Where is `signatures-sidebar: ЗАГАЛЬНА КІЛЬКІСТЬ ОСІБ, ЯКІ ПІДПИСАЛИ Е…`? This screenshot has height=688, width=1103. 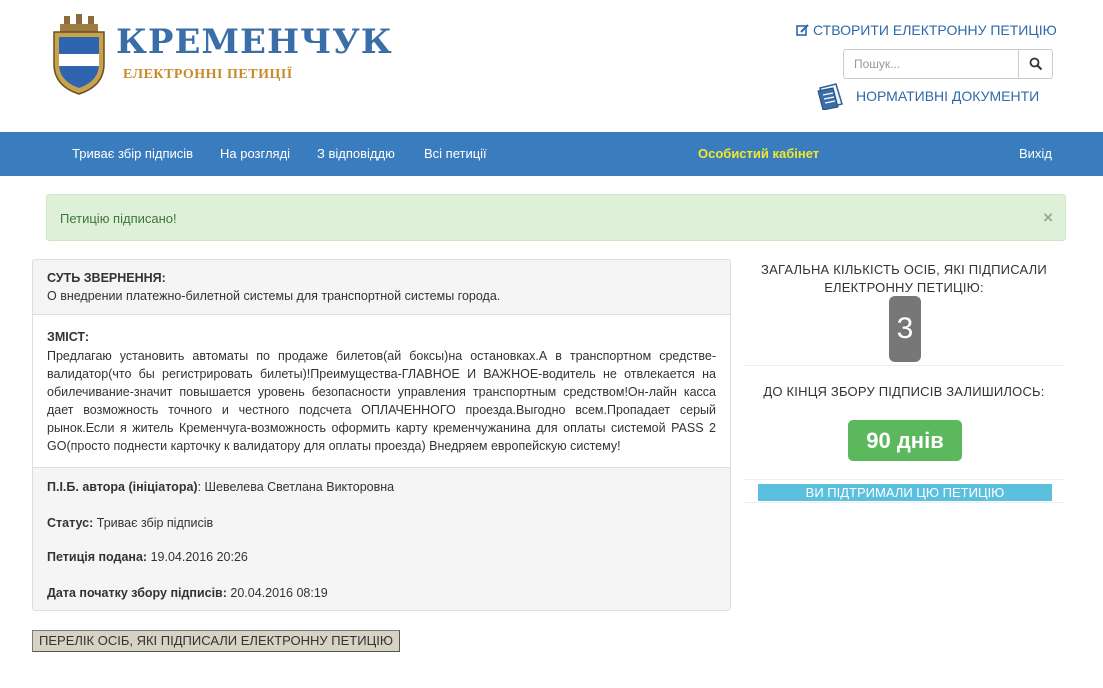 signatures-sidebar: ЗАГАЛЬНА КІЛЬКІСТЬ ОСІБ, ЯКІ ПІДПИСАЛИ Е… is located at coordinates (904, 381).